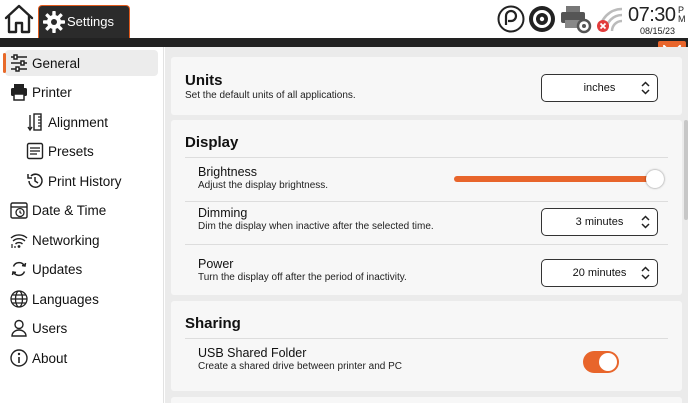 This screenshot has width=688, height=403. I want to click on sliders-icon, so click(19, 63).